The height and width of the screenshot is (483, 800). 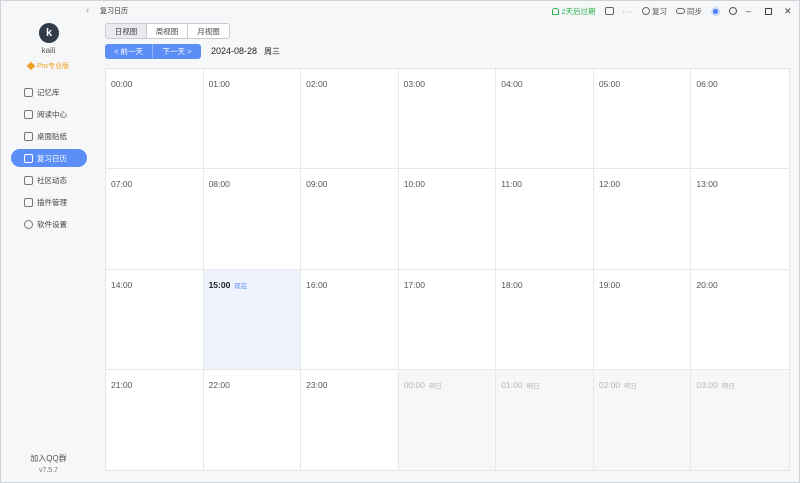 I want to click on pro-badge: Pro专业版, so click(x=48, y=66).